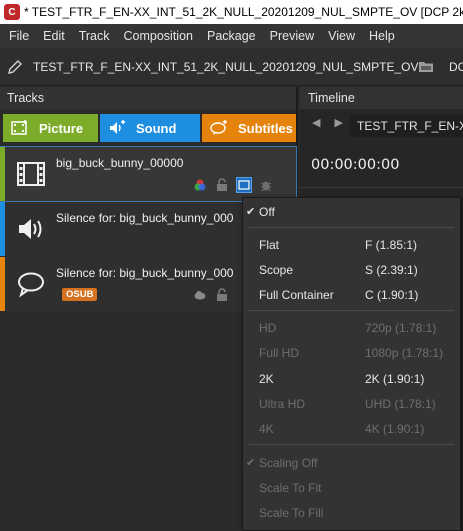  Describe the element at coordinates (382, 36) in the screenshot. I see `menu-help: Help` at that location.